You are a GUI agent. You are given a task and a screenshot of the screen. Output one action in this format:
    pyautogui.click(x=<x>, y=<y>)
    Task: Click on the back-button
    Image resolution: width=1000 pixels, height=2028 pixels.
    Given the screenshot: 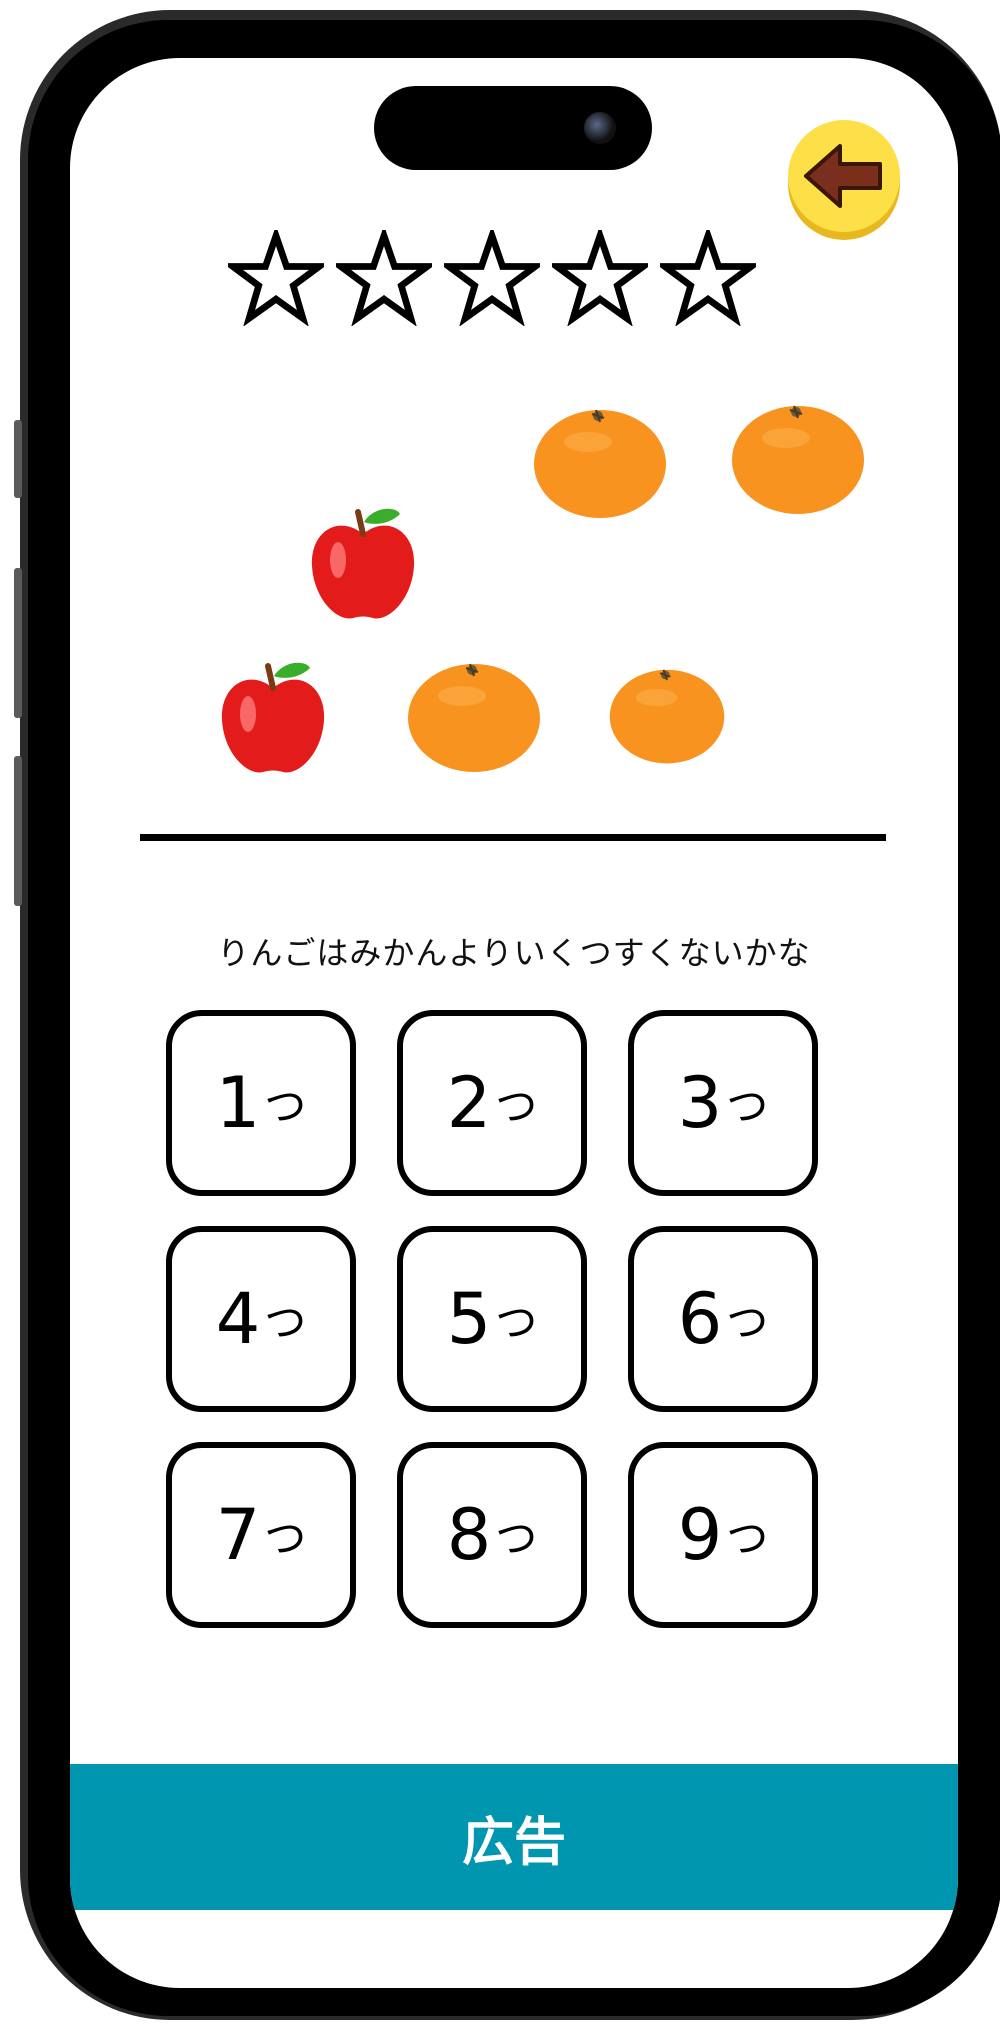 What is the action you would take?
    pyautogui.click(x=844, y=176)
    